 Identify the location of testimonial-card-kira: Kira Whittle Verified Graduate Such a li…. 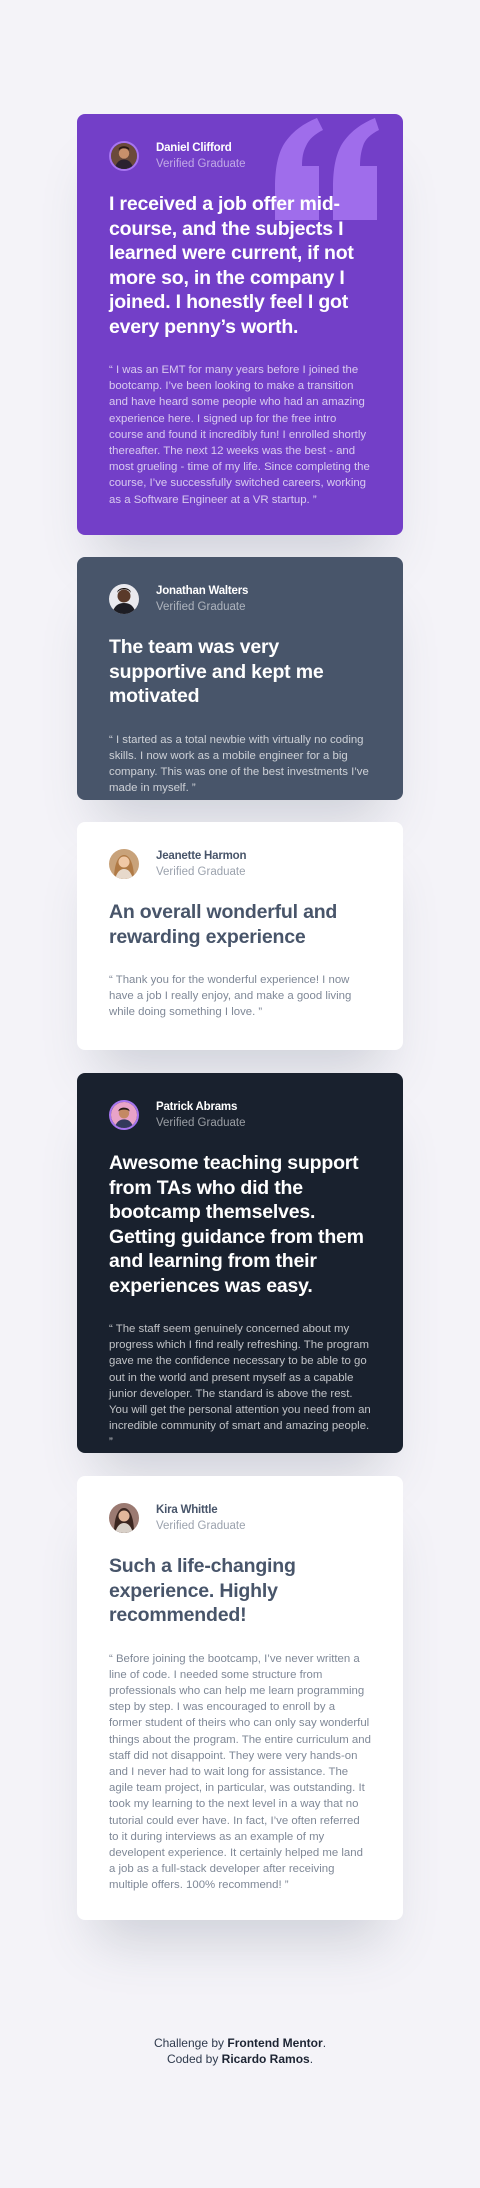
(240, 1698).